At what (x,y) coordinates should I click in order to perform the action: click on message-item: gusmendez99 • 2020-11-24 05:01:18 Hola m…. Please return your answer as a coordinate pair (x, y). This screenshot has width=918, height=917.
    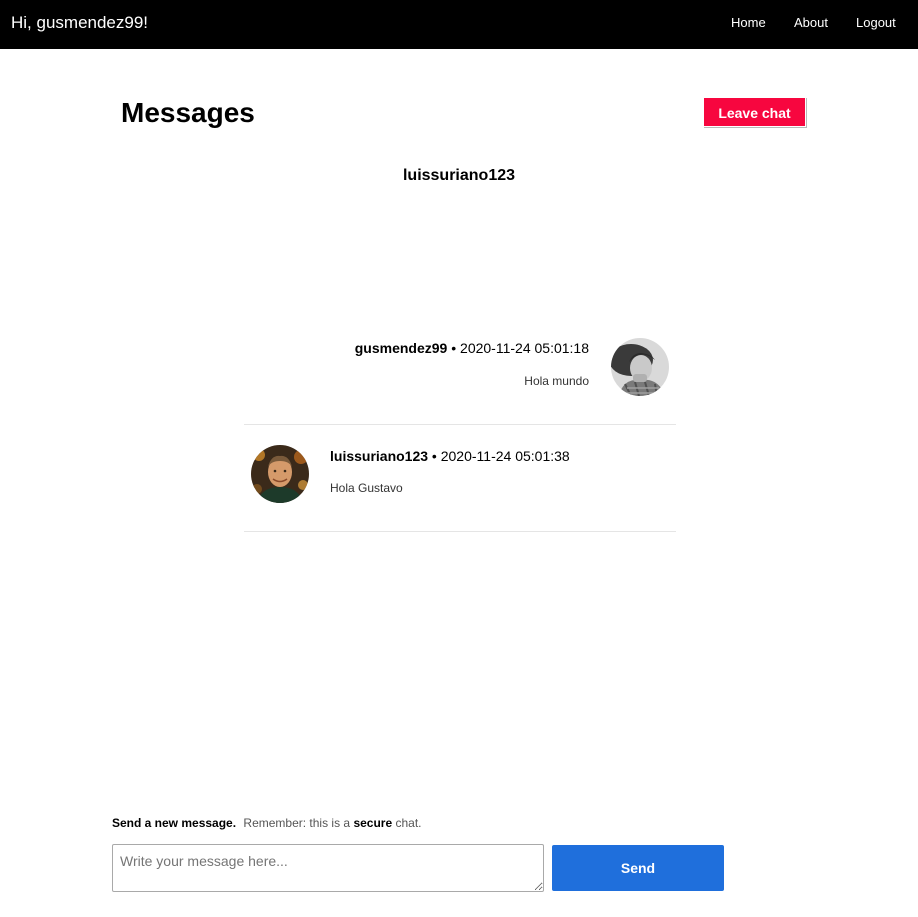
    Looking at the image, I should click on (460, 378).